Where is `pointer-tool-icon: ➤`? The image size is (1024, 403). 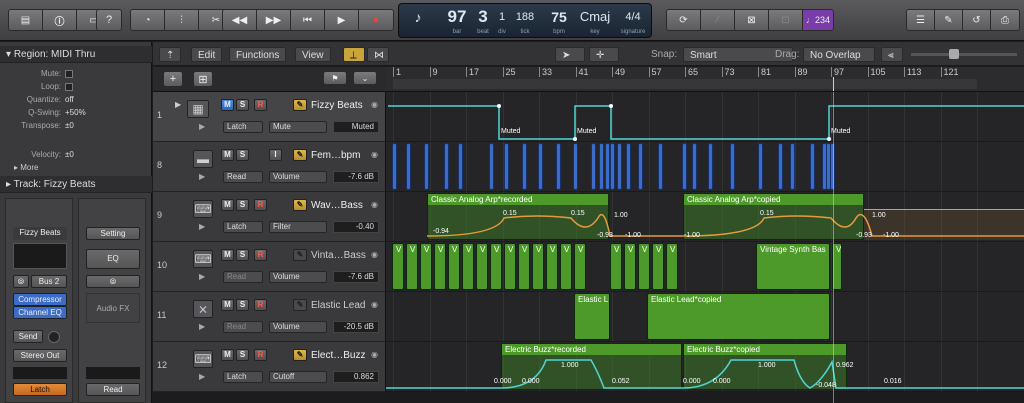
pointer-tool-icon: ➤ is located at coordinates (570, 54).